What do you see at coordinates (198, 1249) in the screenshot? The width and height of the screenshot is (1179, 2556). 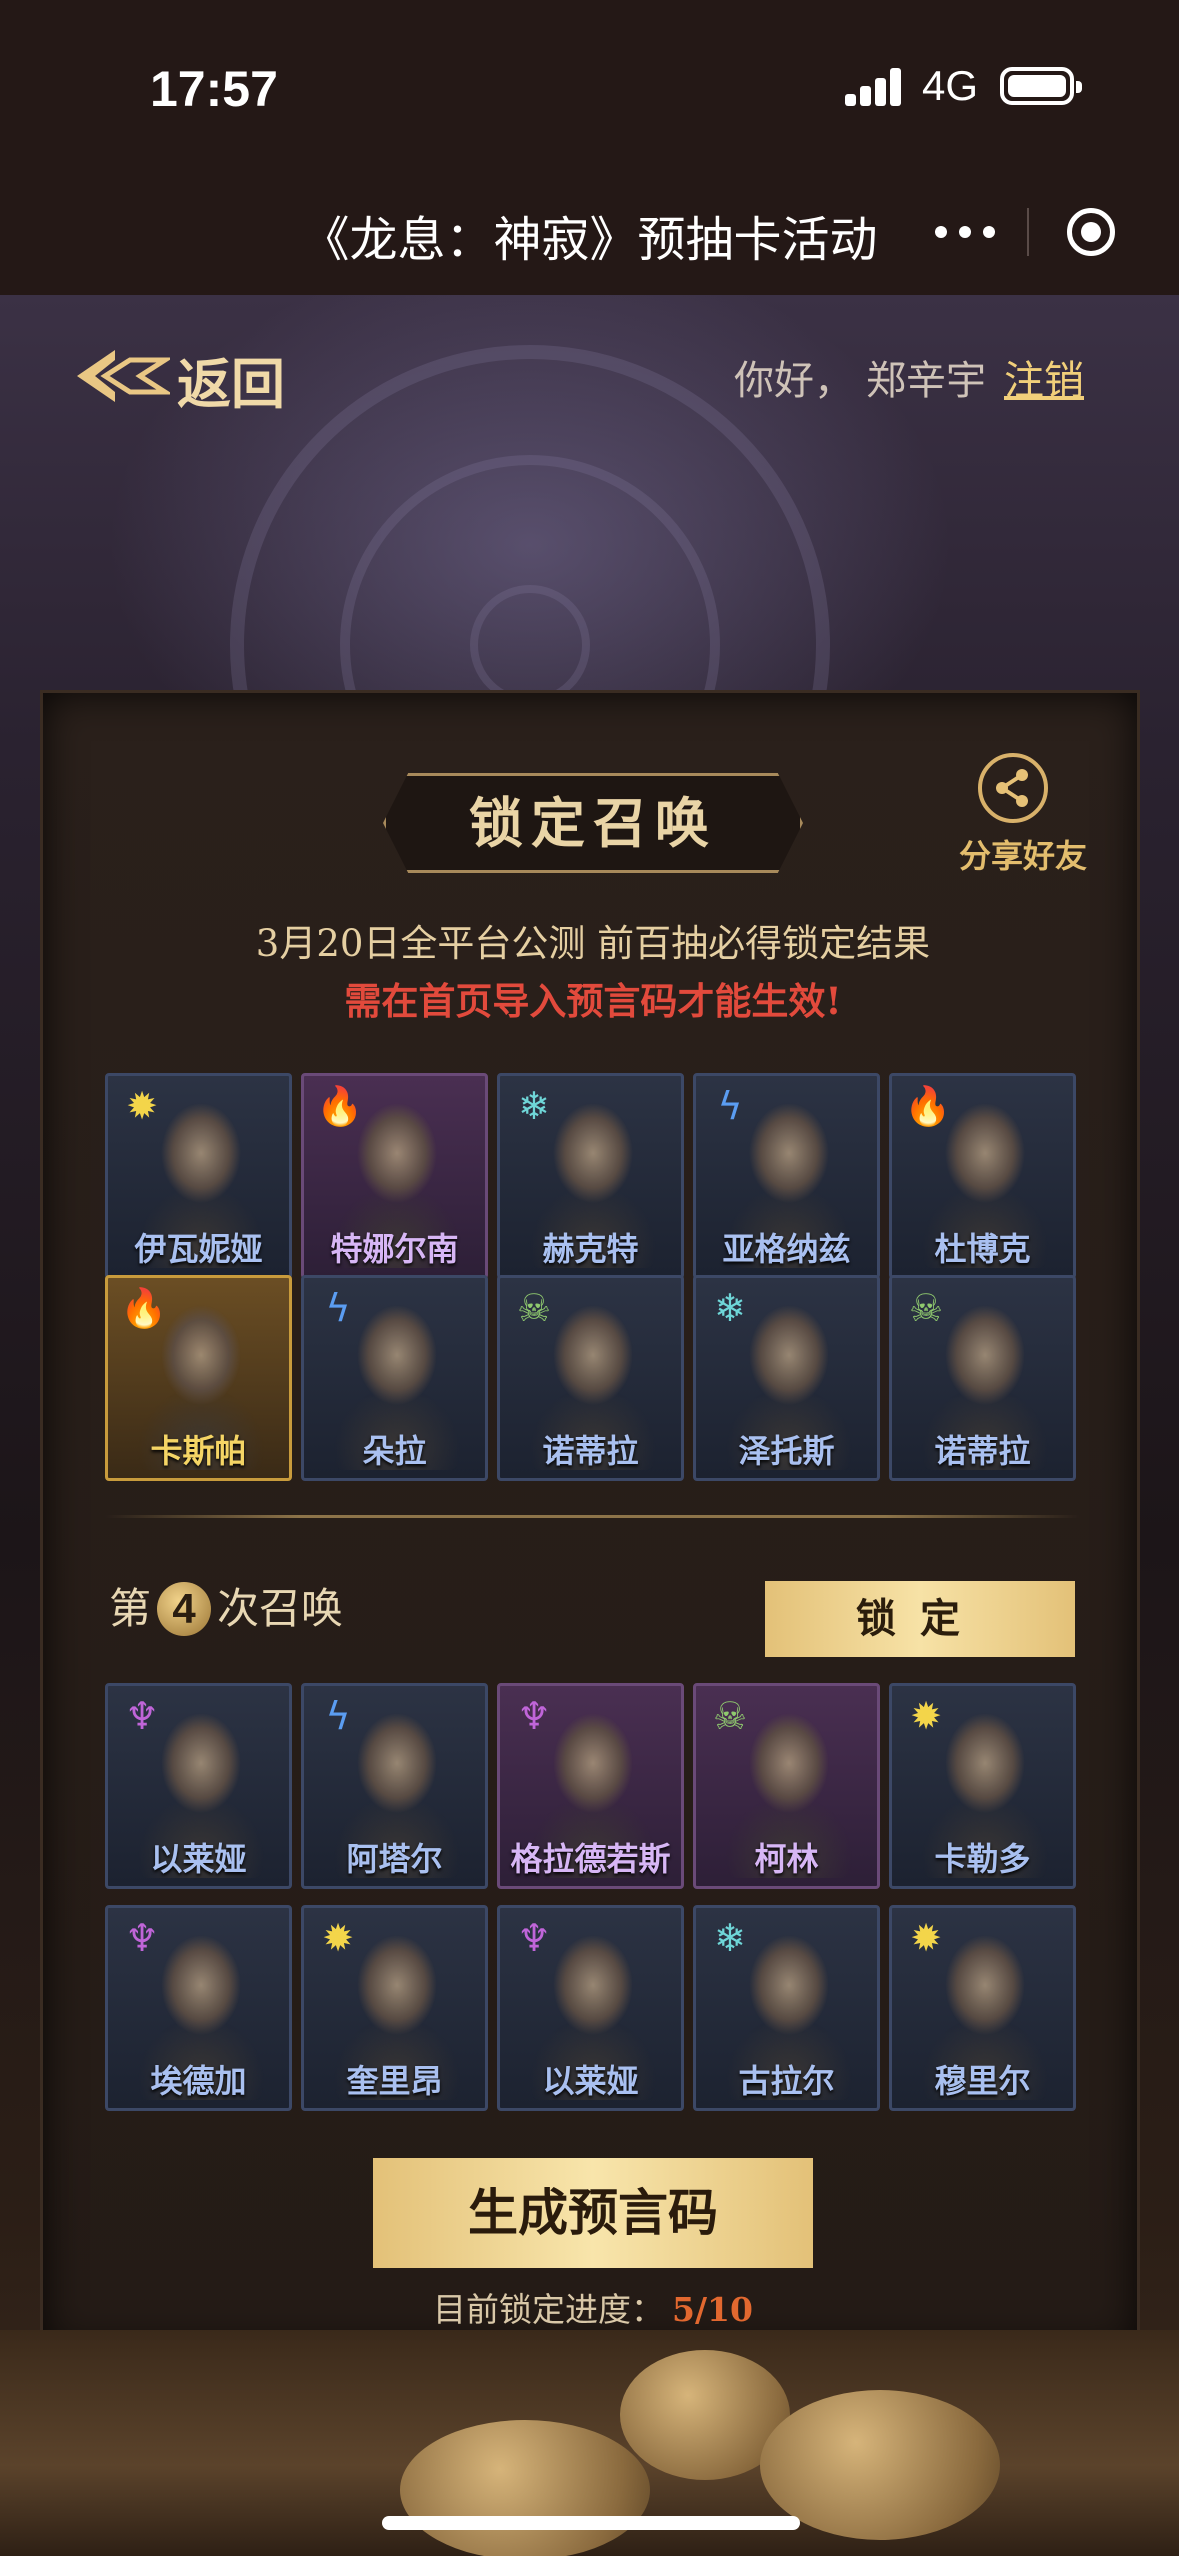 I see `hero-name: 伊瓦妮娅` at bounding box center [198, 1249].